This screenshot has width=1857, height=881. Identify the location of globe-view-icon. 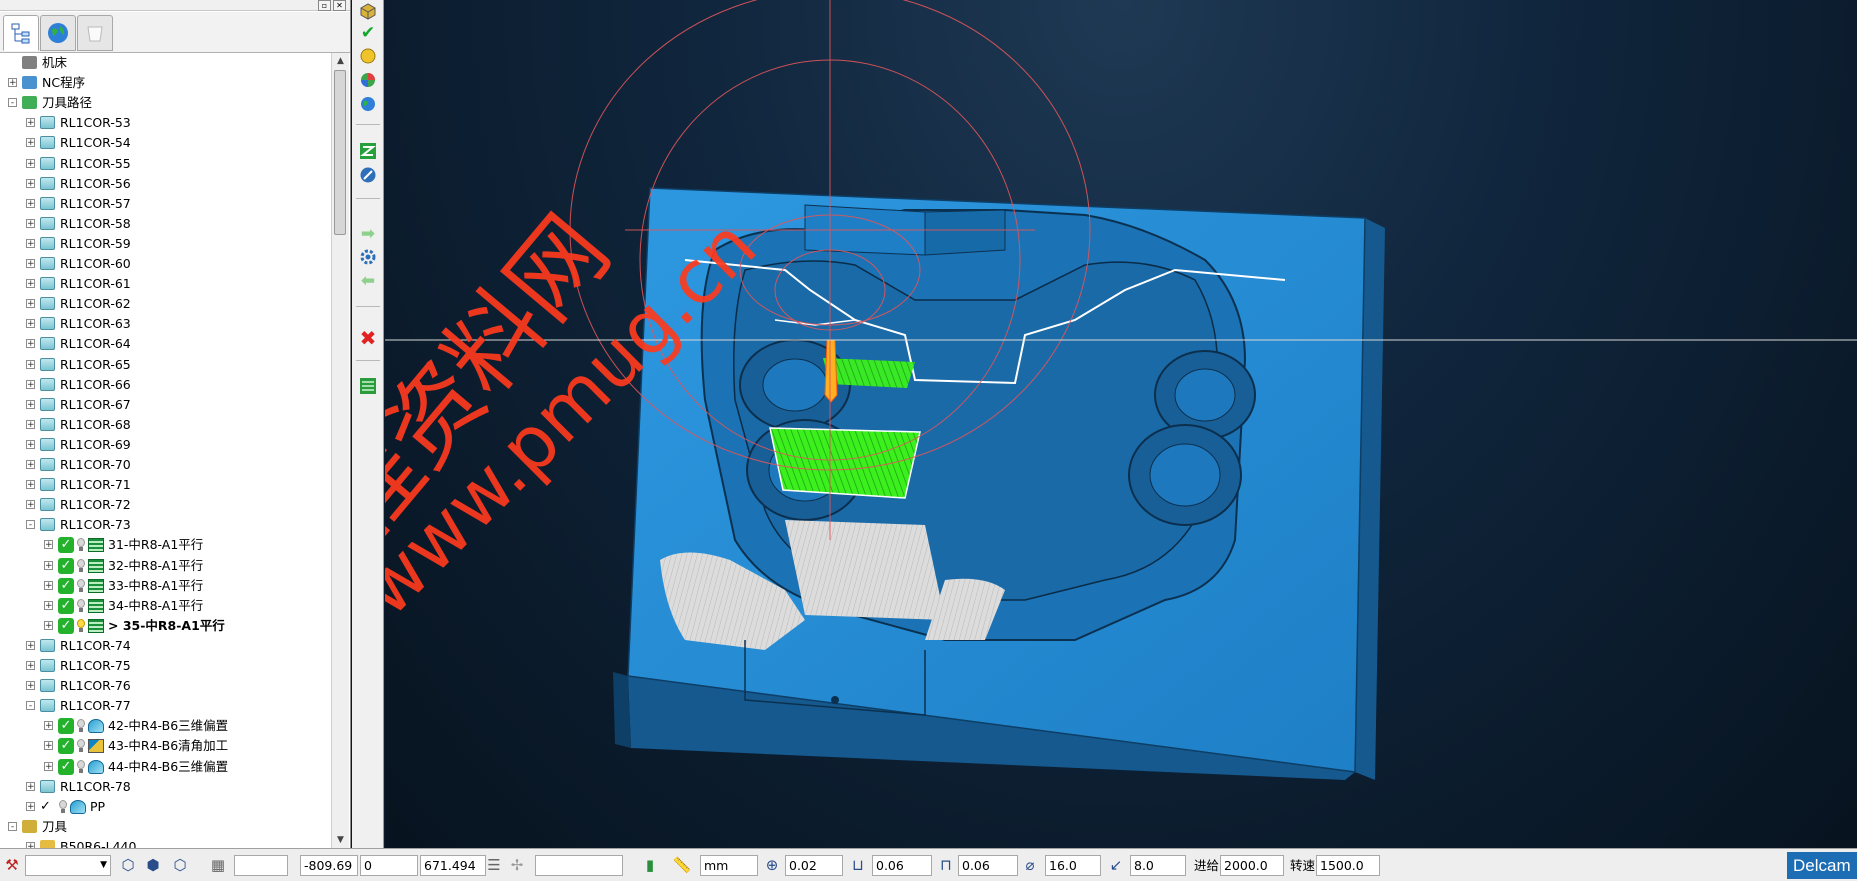
(368, 104).